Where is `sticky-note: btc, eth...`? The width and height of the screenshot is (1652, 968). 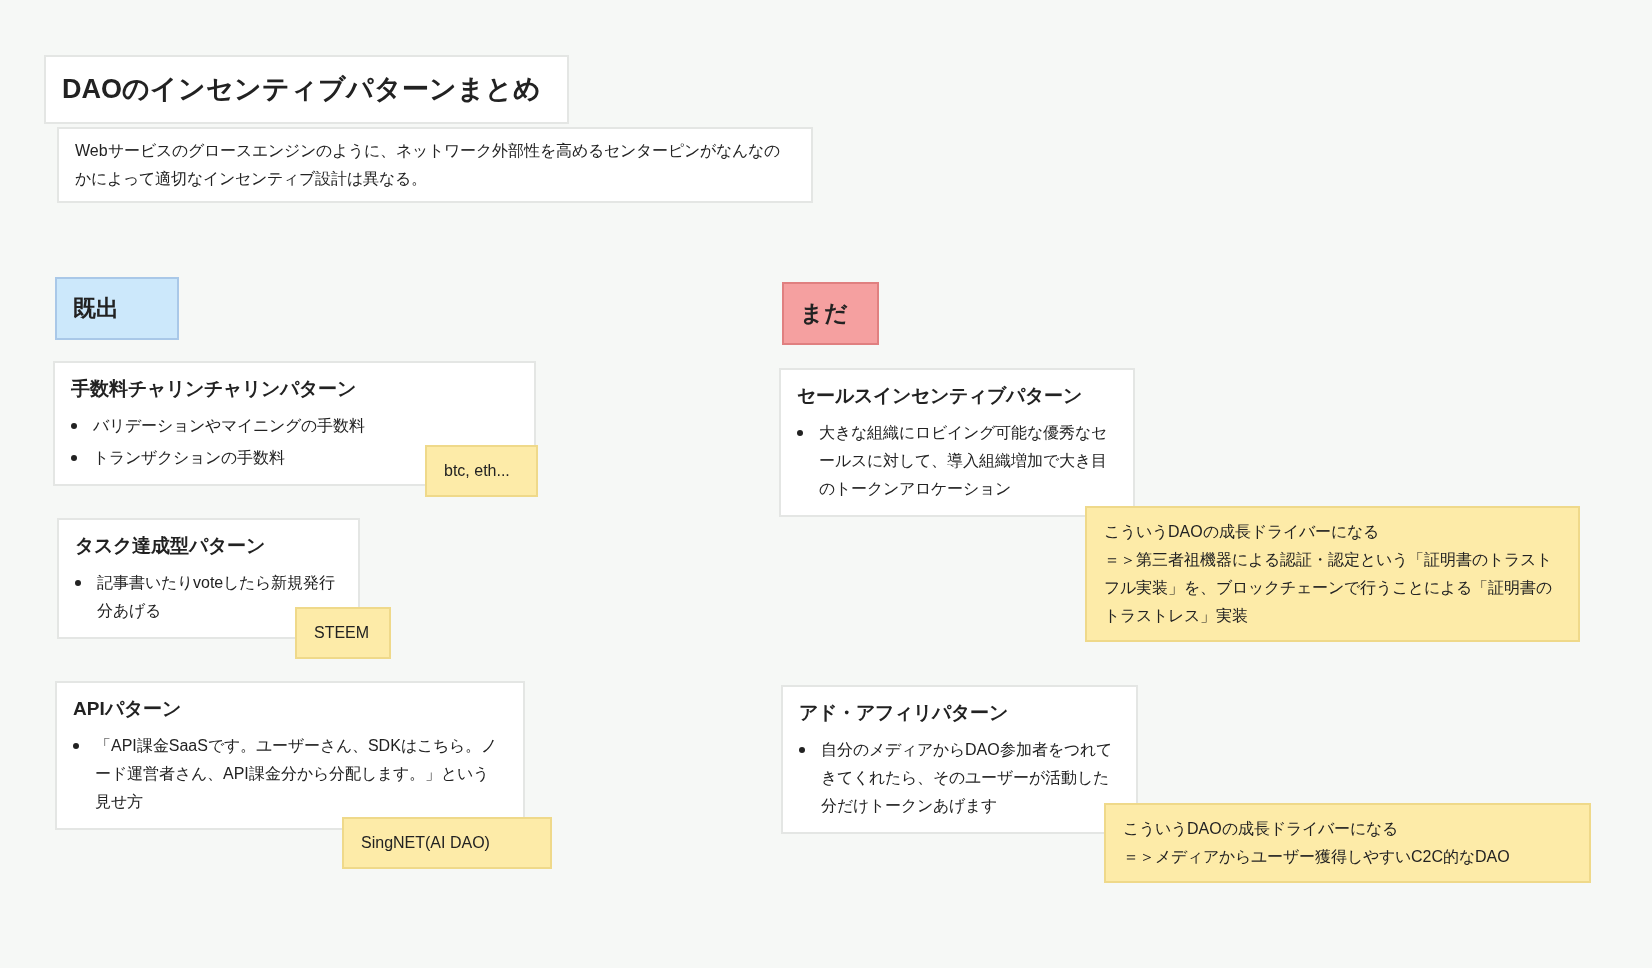
sticky-note: btc, eth... is located at coordinates (481, 471).